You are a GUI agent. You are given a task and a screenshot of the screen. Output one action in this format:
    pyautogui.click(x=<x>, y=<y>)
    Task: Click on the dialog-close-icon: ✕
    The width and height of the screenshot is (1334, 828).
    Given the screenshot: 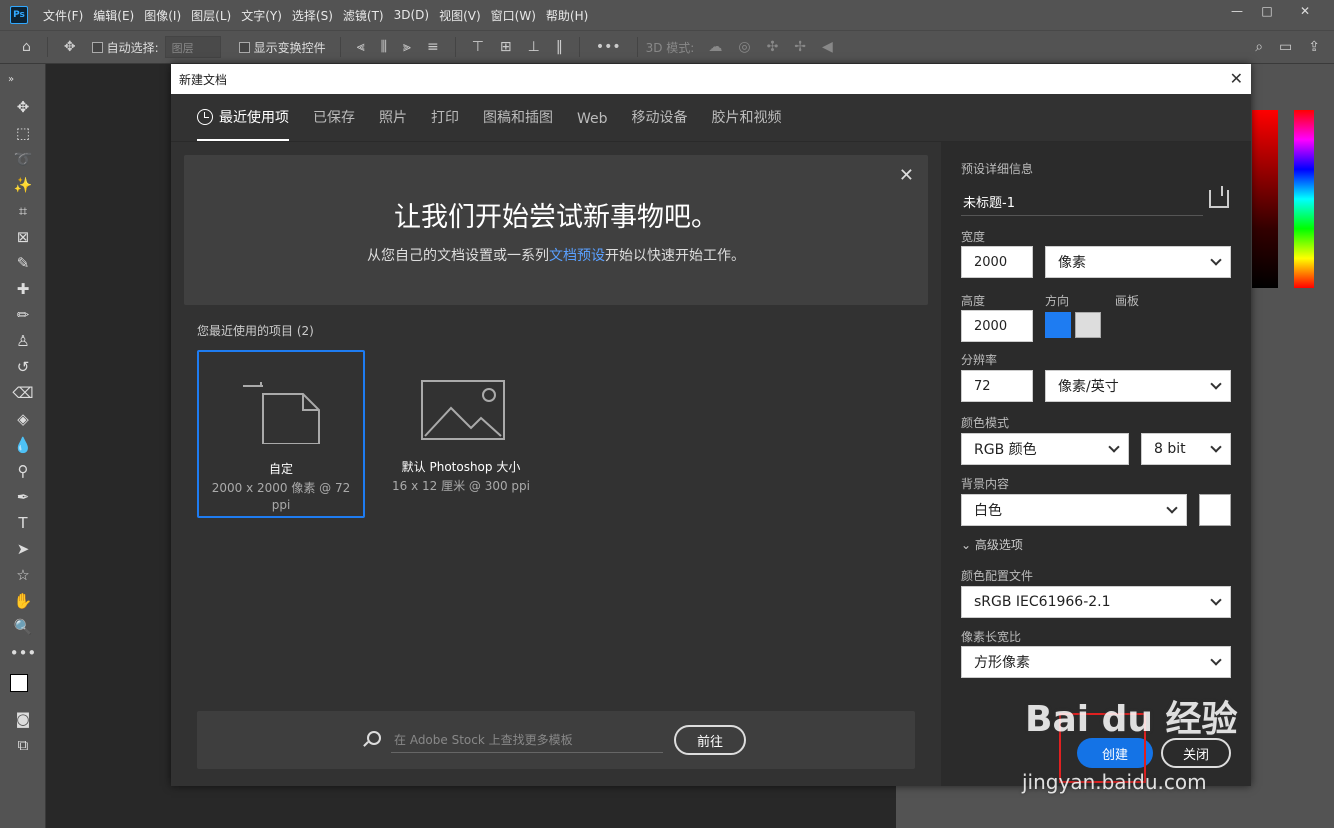 What is the action you would take?
    pyautogui.click(x=1236, y=78)
    